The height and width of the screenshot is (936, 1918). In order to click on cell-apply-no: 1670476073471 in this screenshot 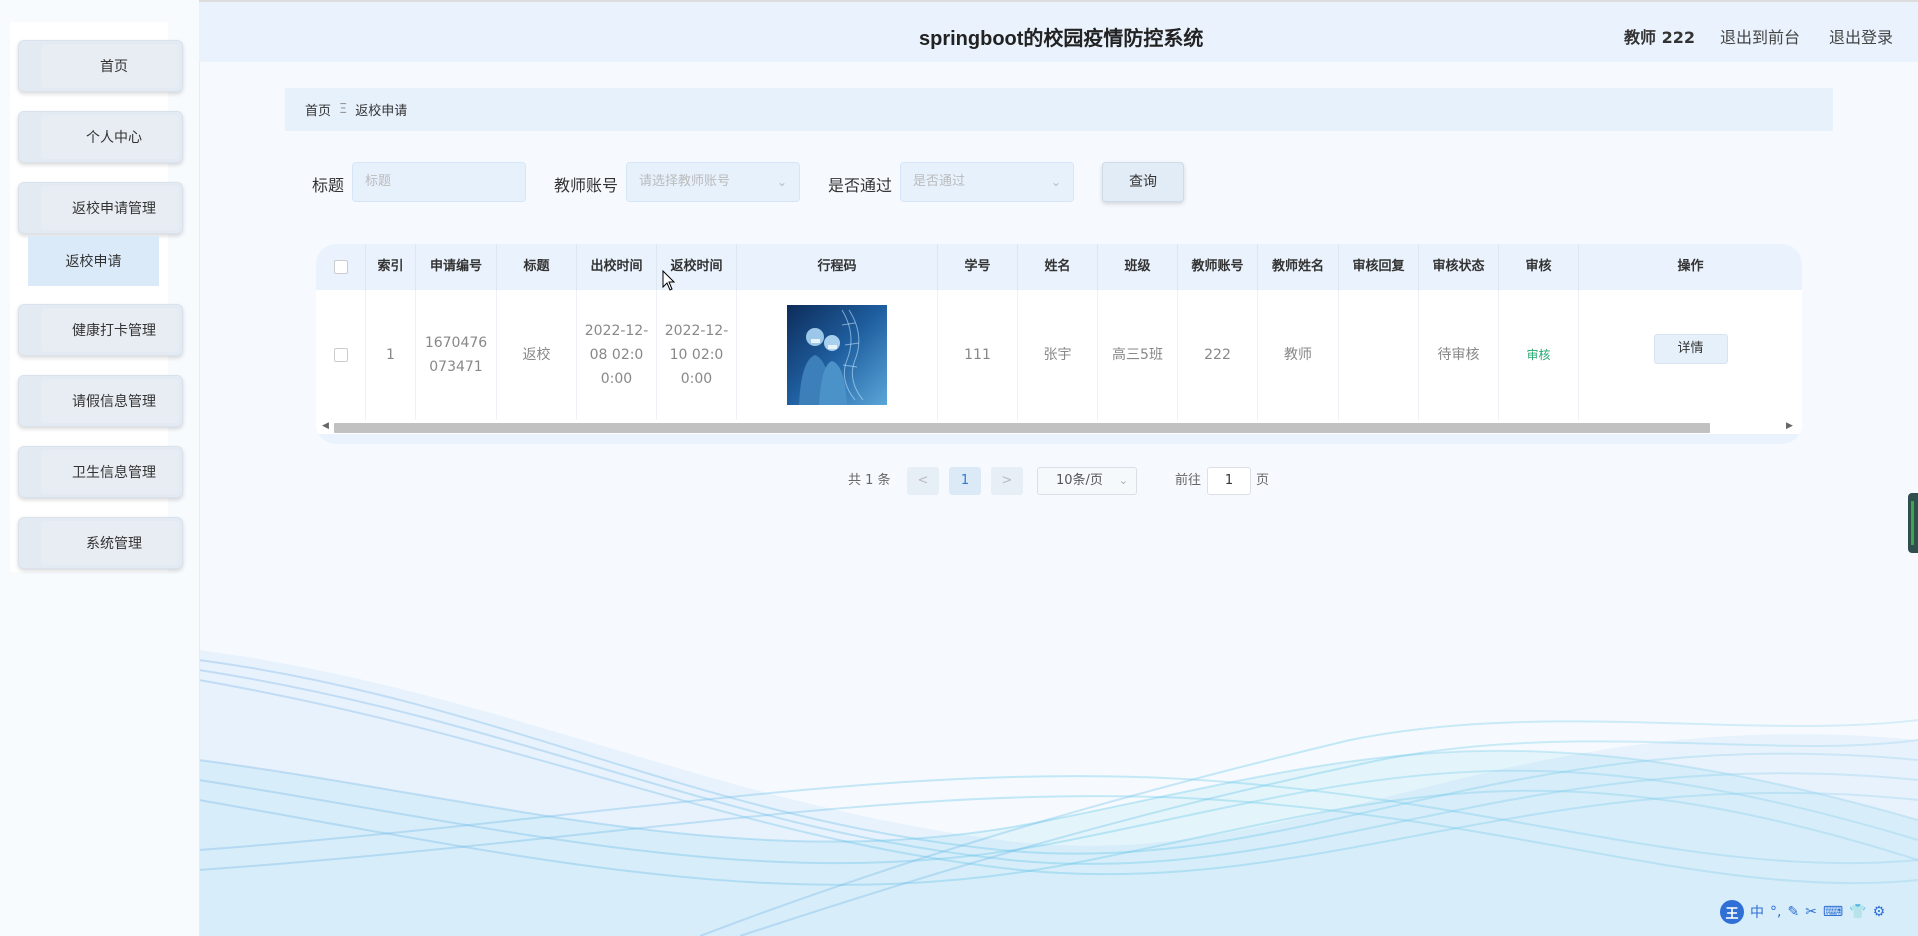, I will do `click(456, 355)`.